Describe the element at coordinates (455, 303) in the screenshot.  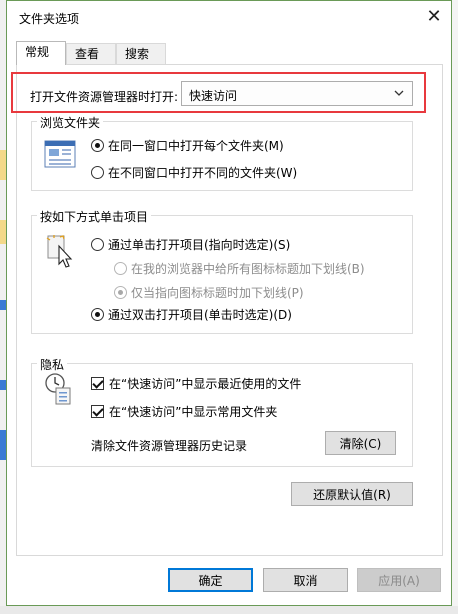
I see `background-right-strip` at that location.